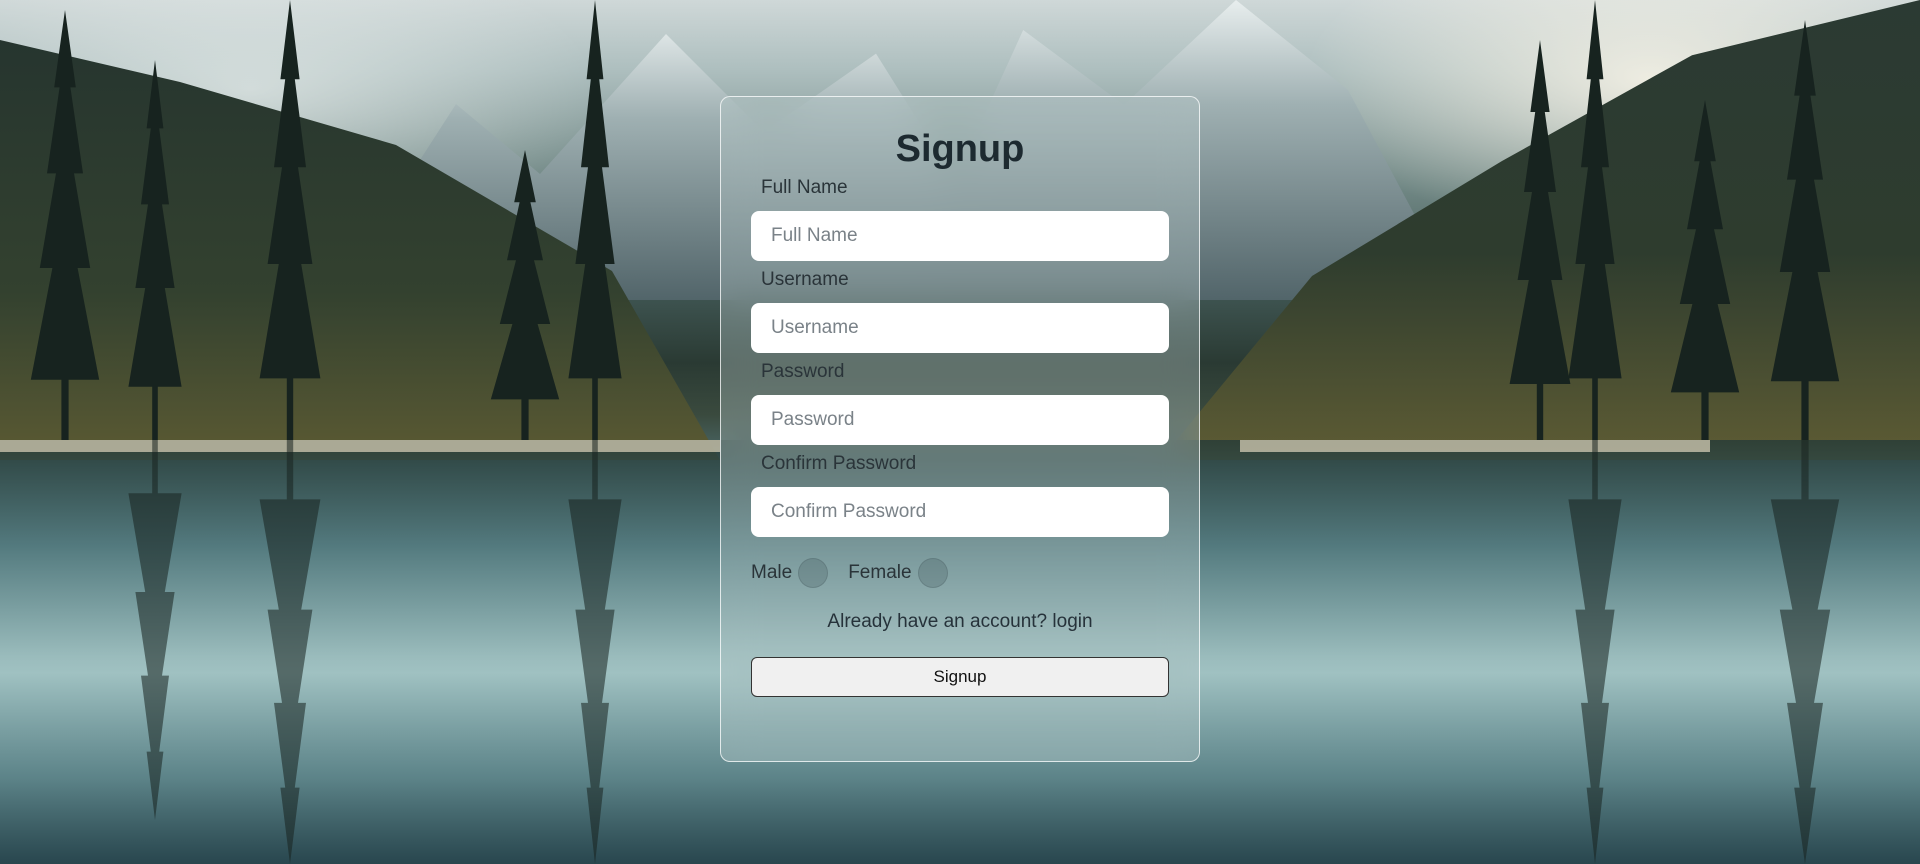 Image resolution: width=1920 pixels, height=864 pixels. Describe the element at coordinates (960, 328) in the screenshot. I see `username-input` at that location.